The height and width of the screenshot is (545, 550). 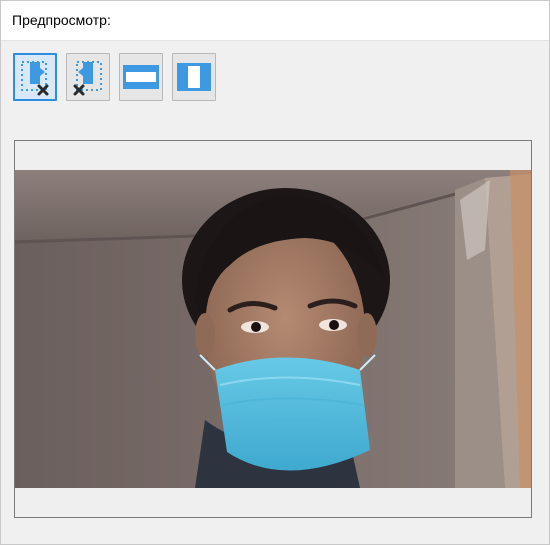 I want to click on horizontal-band-icon, so click(x=141, y=77).